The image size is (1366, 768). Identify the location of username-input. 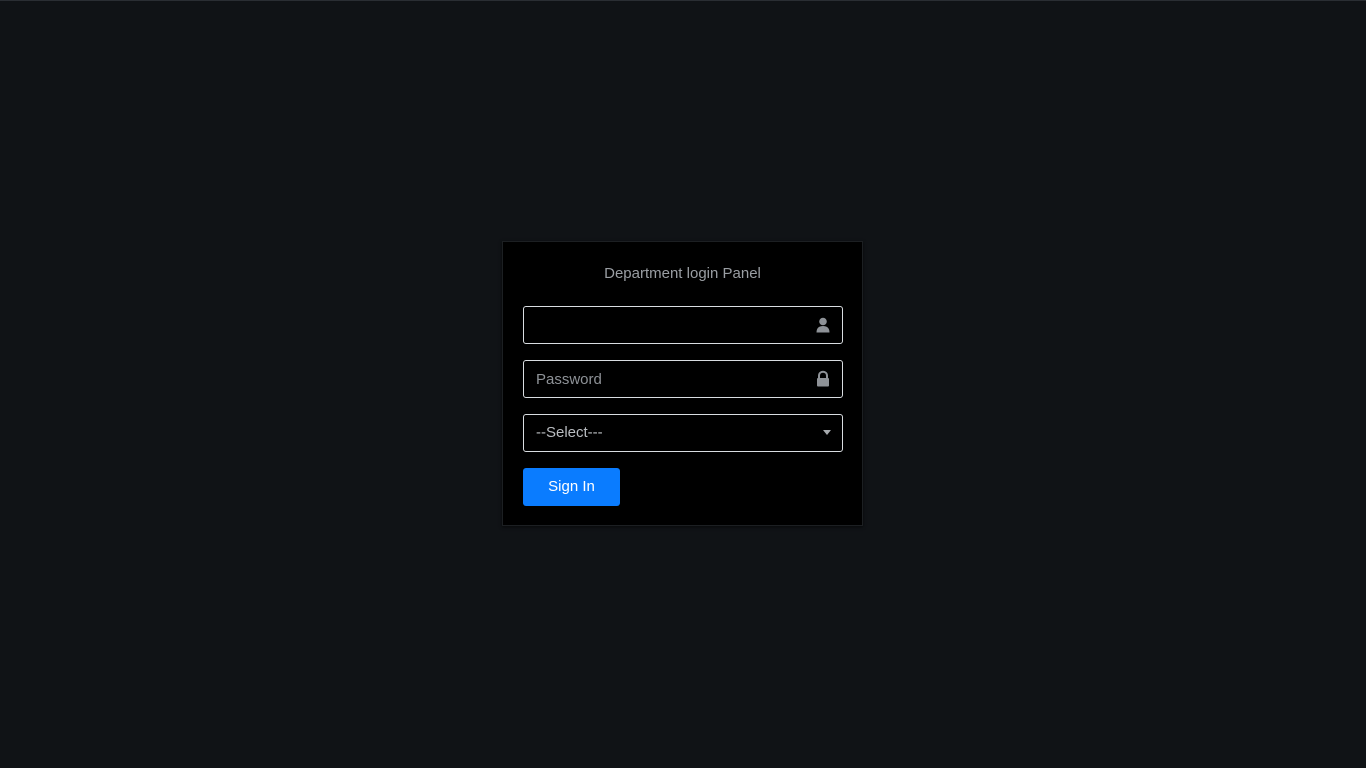
(683, 325).